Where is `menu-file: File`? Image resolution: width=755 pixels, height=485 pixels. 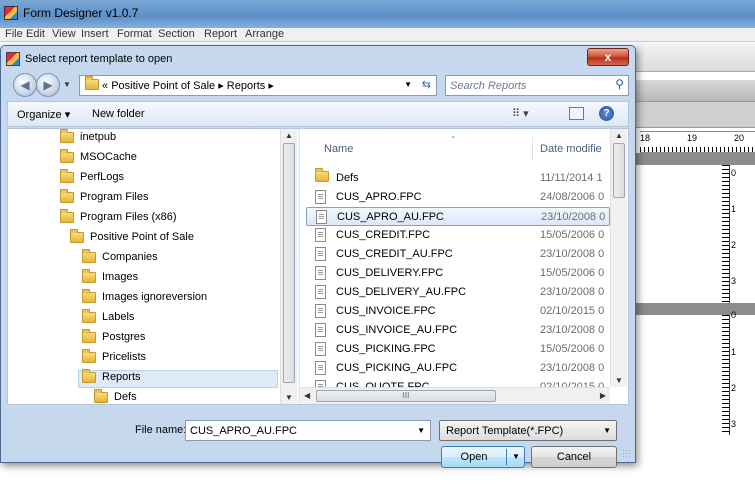
menu-file: File is located at coordinates (14, 34).